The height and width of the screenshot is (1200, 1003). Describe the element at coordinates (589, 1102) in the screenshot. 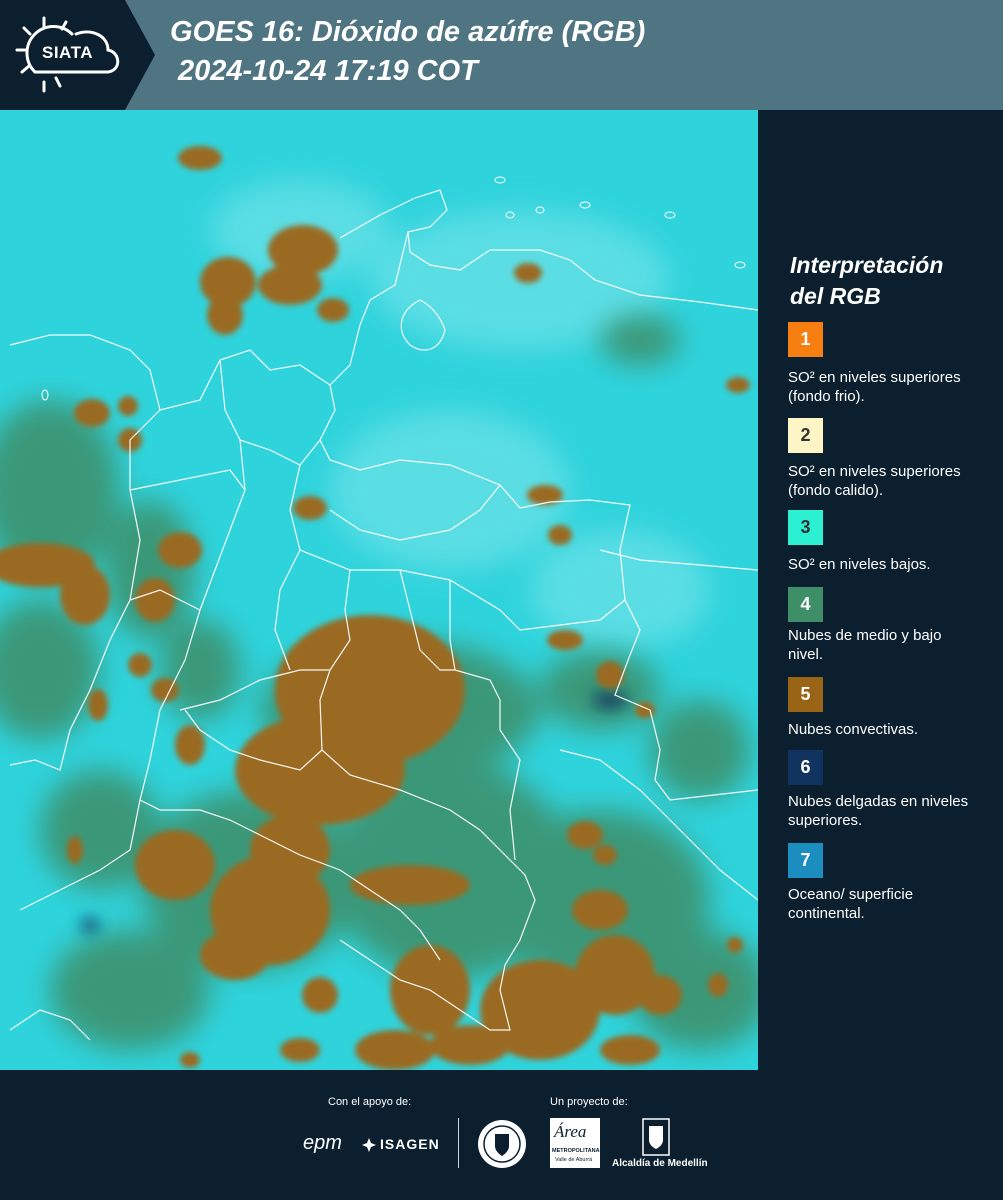

I see `project-label: Un proyecto de:` at that location.